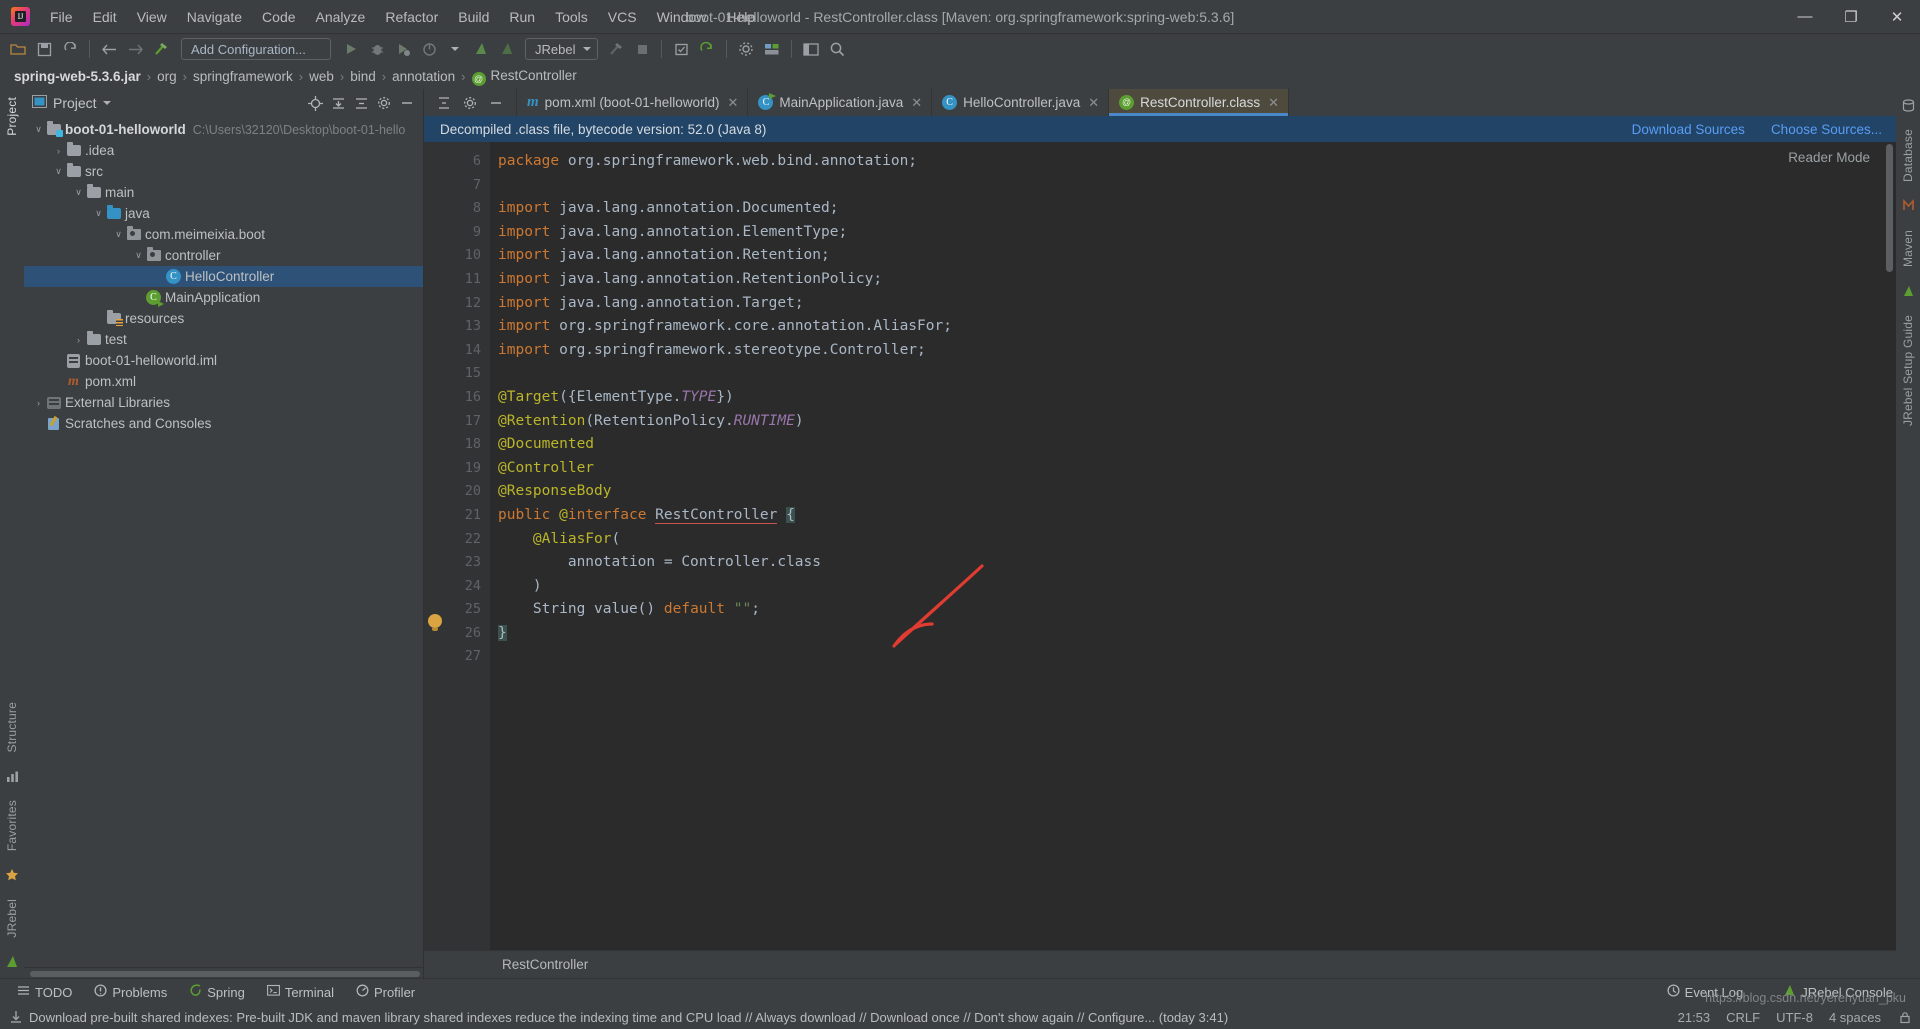 The image size is (1920, 1029). Describe the element at coordinates (351, 49) in the screenshot. I see `run-icon` at that location.